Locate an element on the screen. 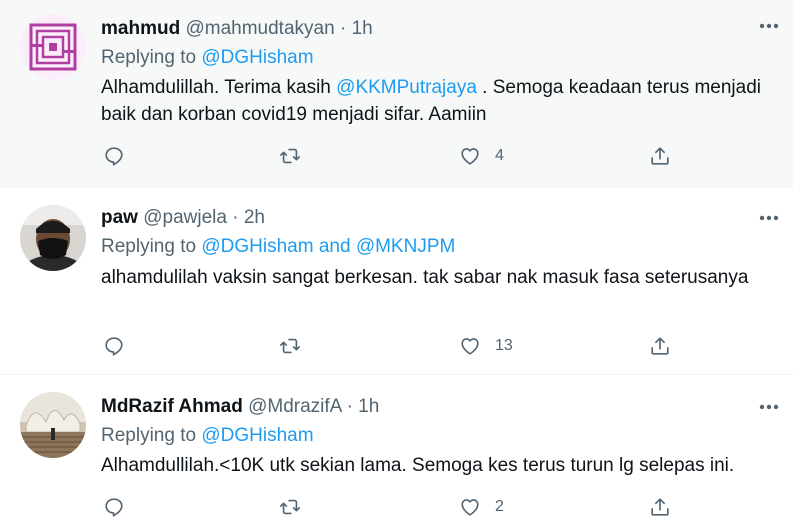 Image resolution: width=793 pixels, height=528 pixels. user-handle: @mahmudtakyan is located at coordinates (259, 28).